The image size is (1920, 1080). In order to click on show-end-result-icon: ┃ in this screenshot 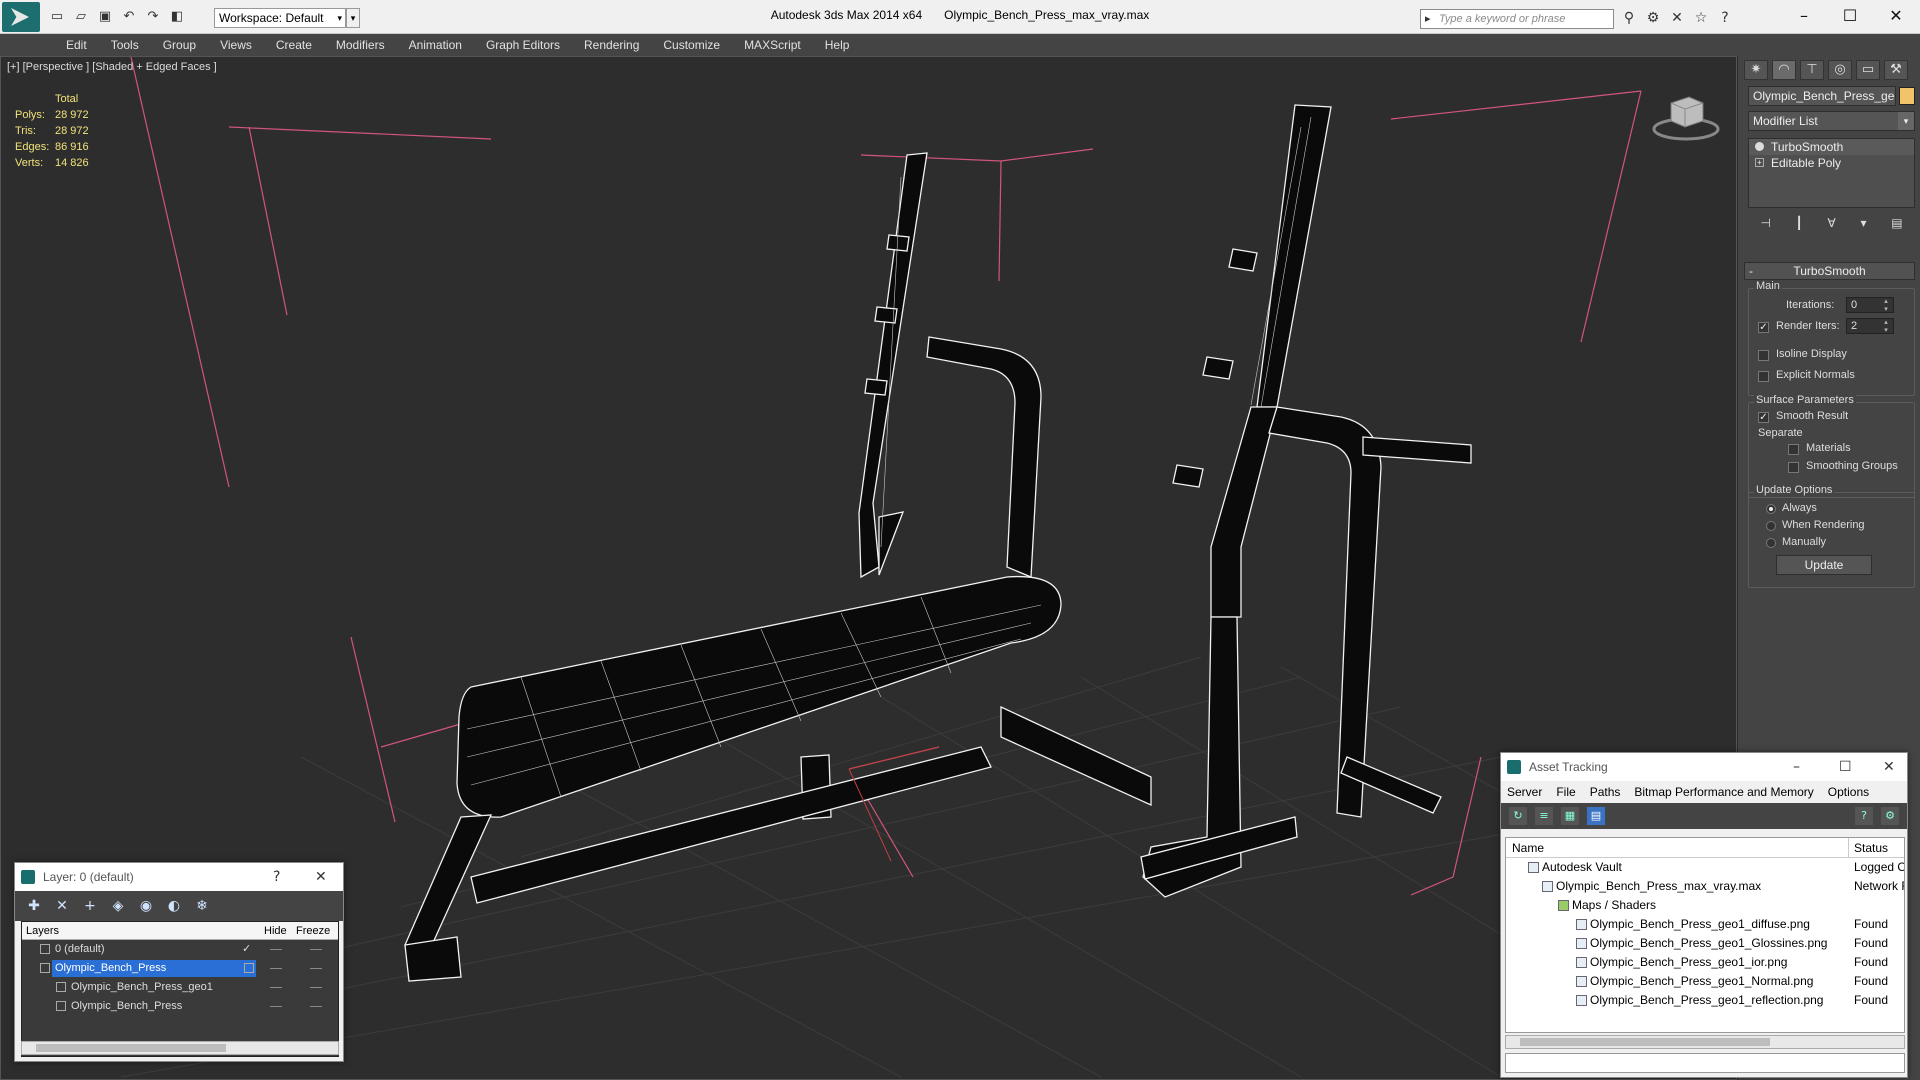, I will do `click(1799, 227)`.